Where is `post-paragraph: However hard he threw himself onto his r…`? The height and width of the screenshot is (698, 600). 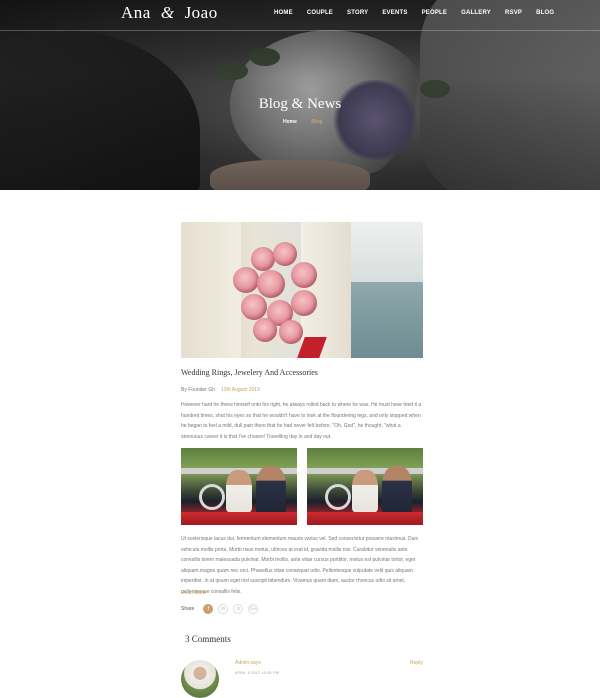 post-paragraph: However hard he threw himself onto his r… is located at coordinates (301, 421).